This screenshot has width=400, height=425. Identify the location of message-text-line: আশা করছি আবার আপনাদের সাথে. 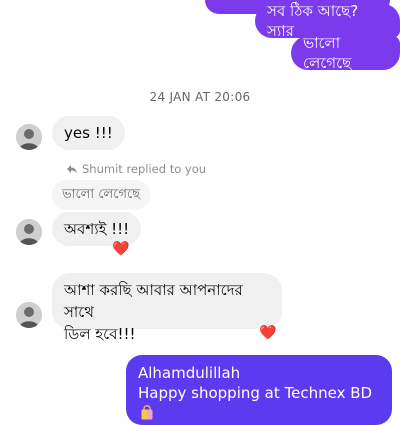
(153, 301).